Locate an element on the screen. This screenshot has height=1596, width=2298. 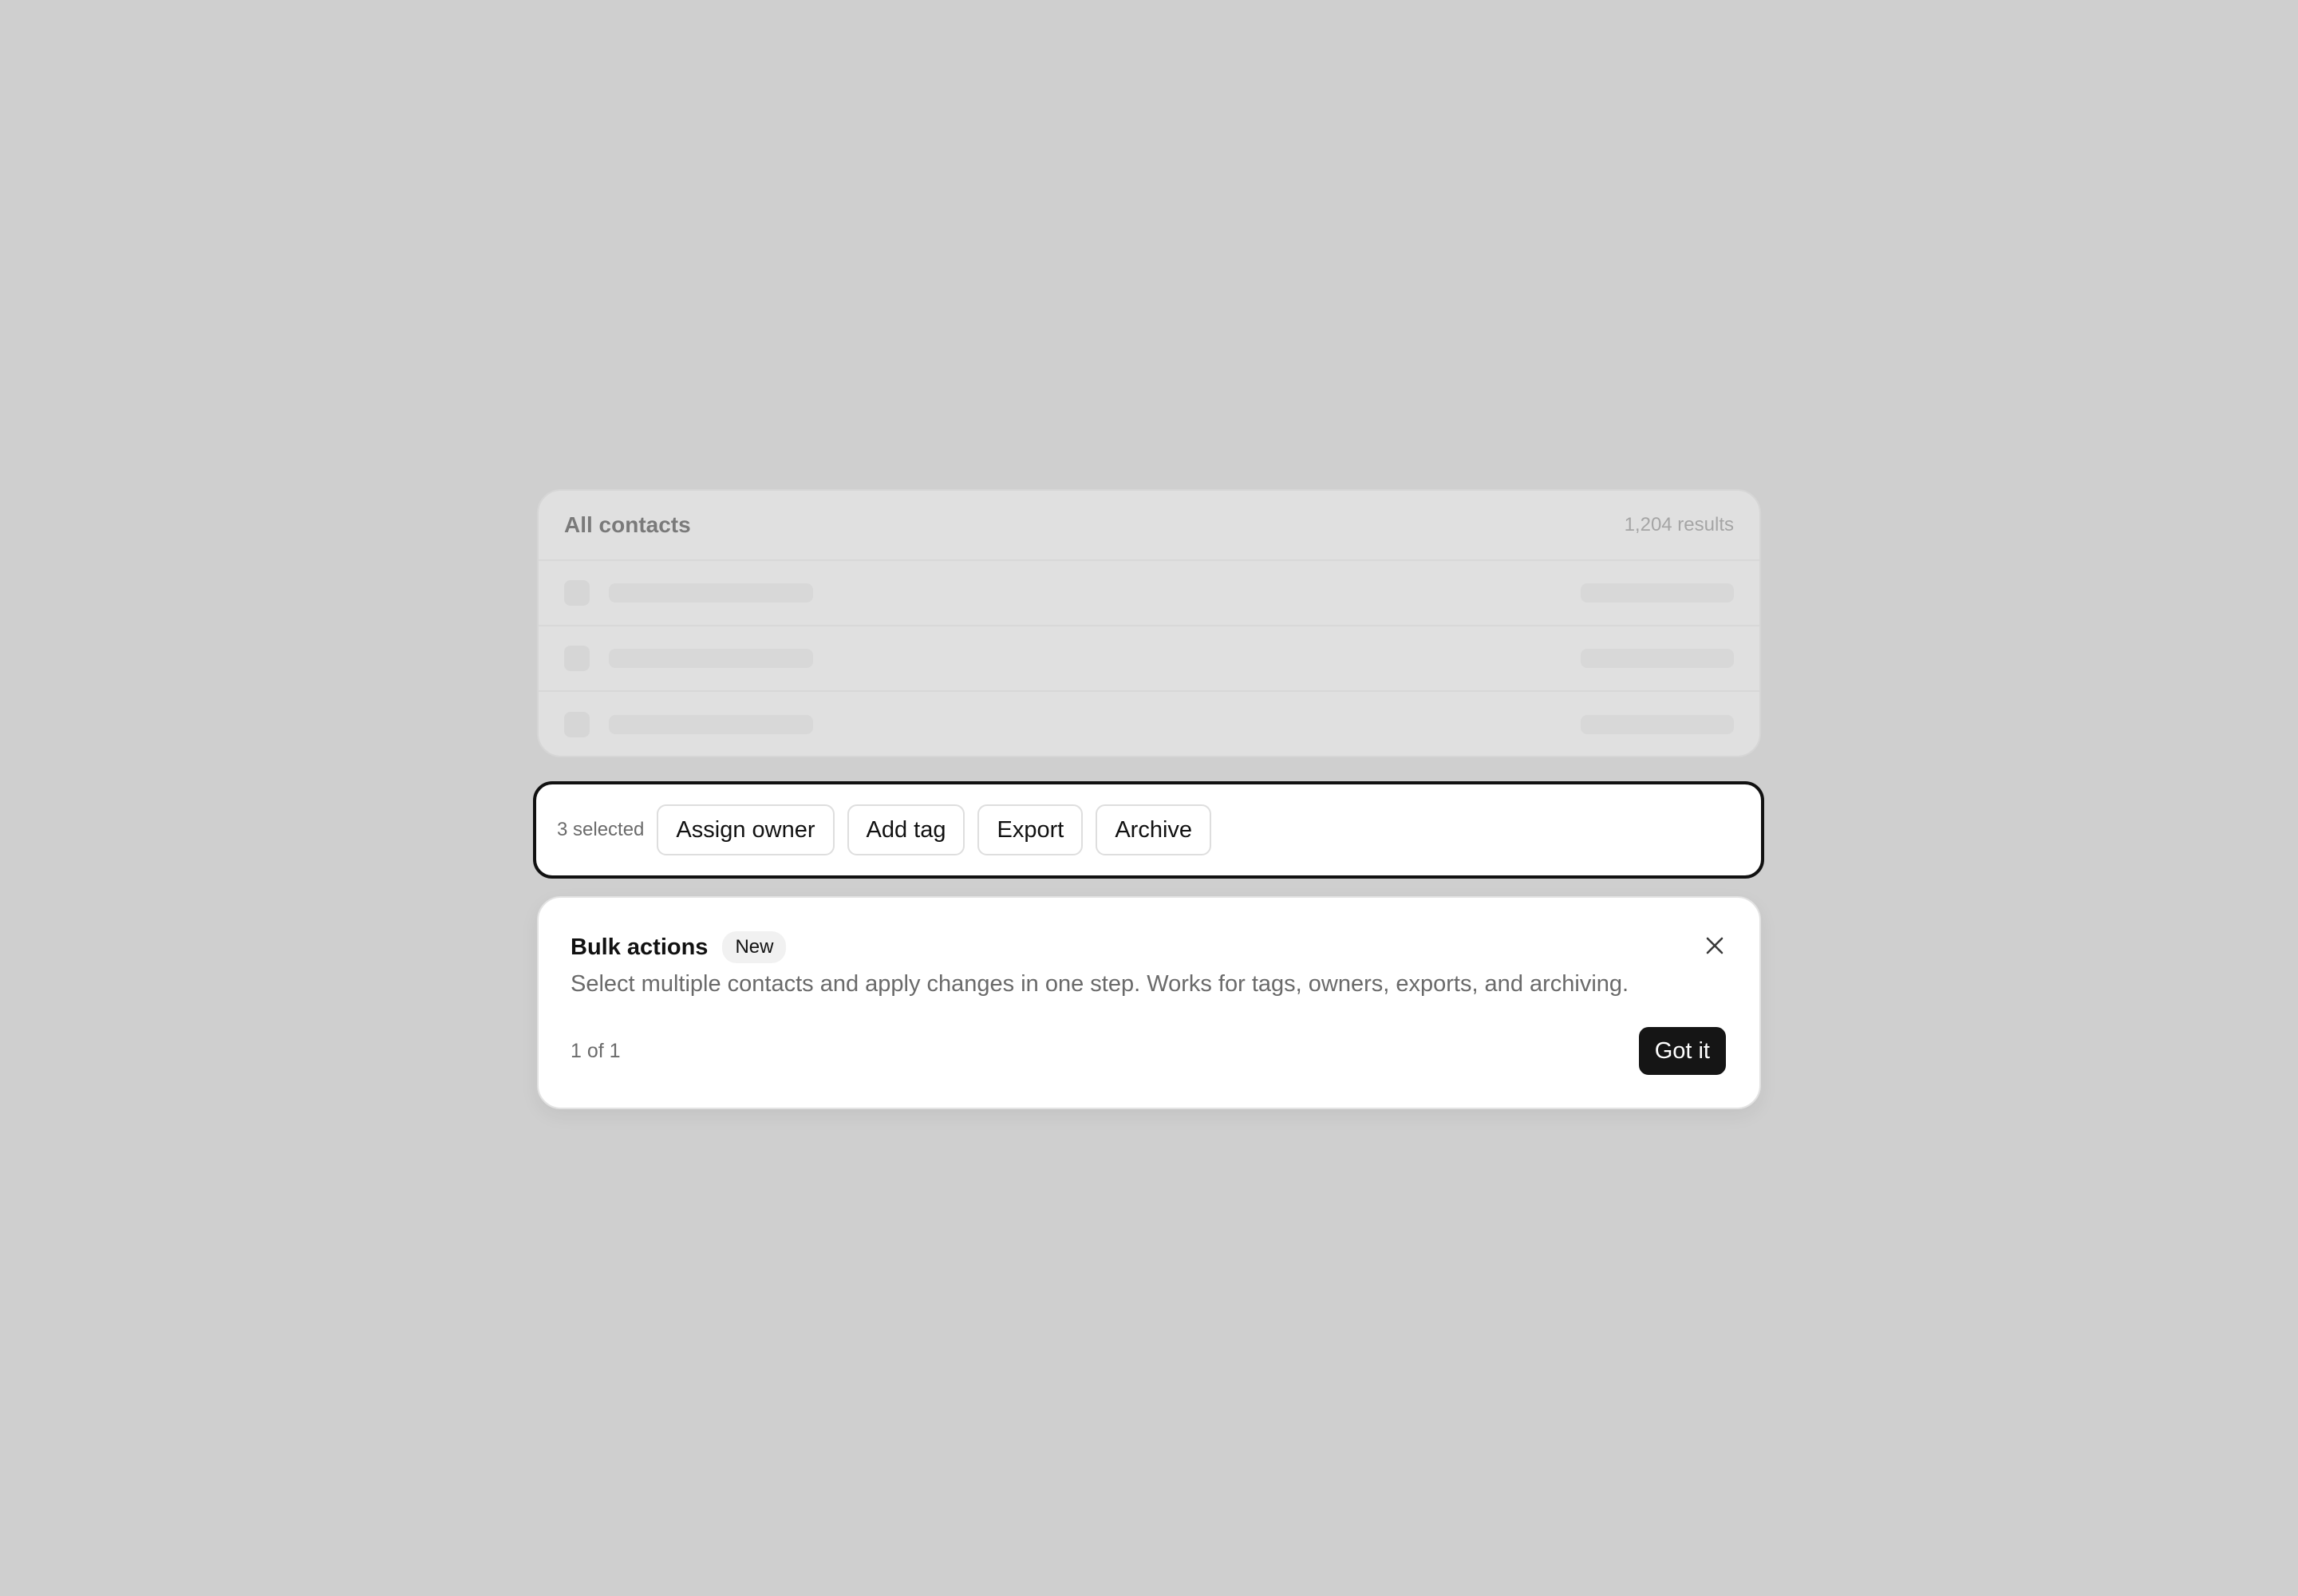
close-icon-glyph is located at coordinates (1715, 945).